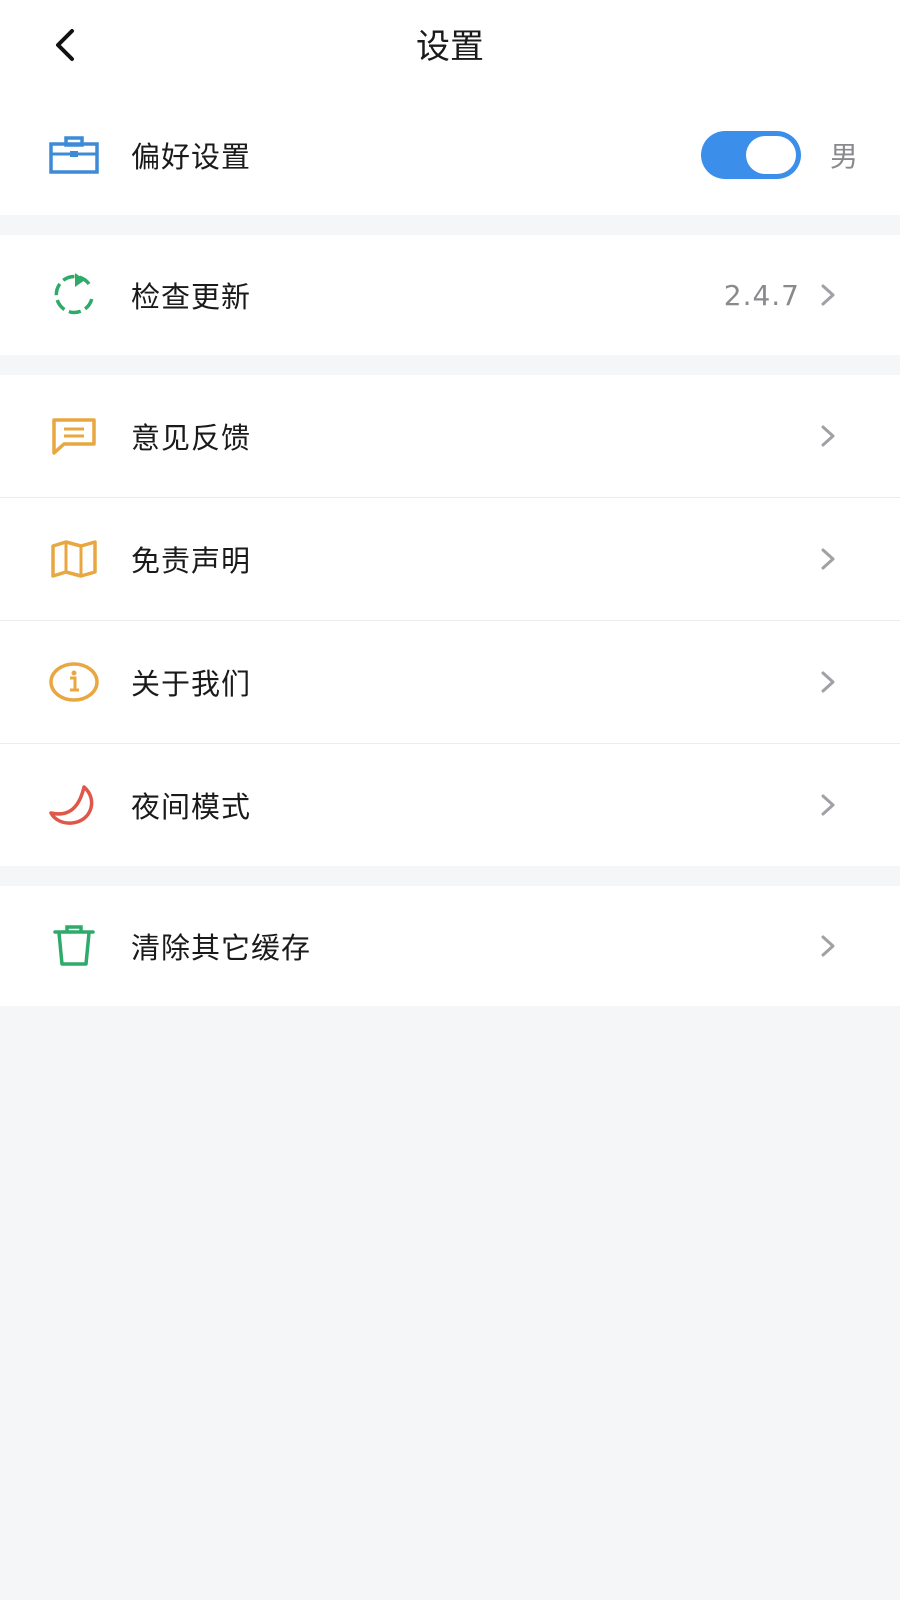  I want to click on cache-section: 清除其它缓存, so click(450, 946).